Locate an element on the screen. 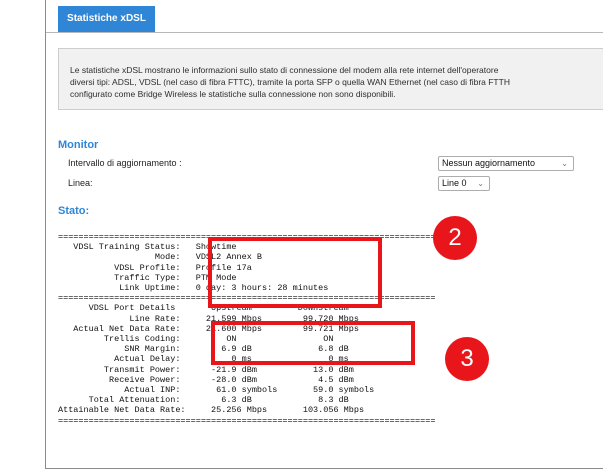 Image resolution: width=603 pixels, height=475 pixels. callout-box-line-rate is located at coordinates (313, 343).